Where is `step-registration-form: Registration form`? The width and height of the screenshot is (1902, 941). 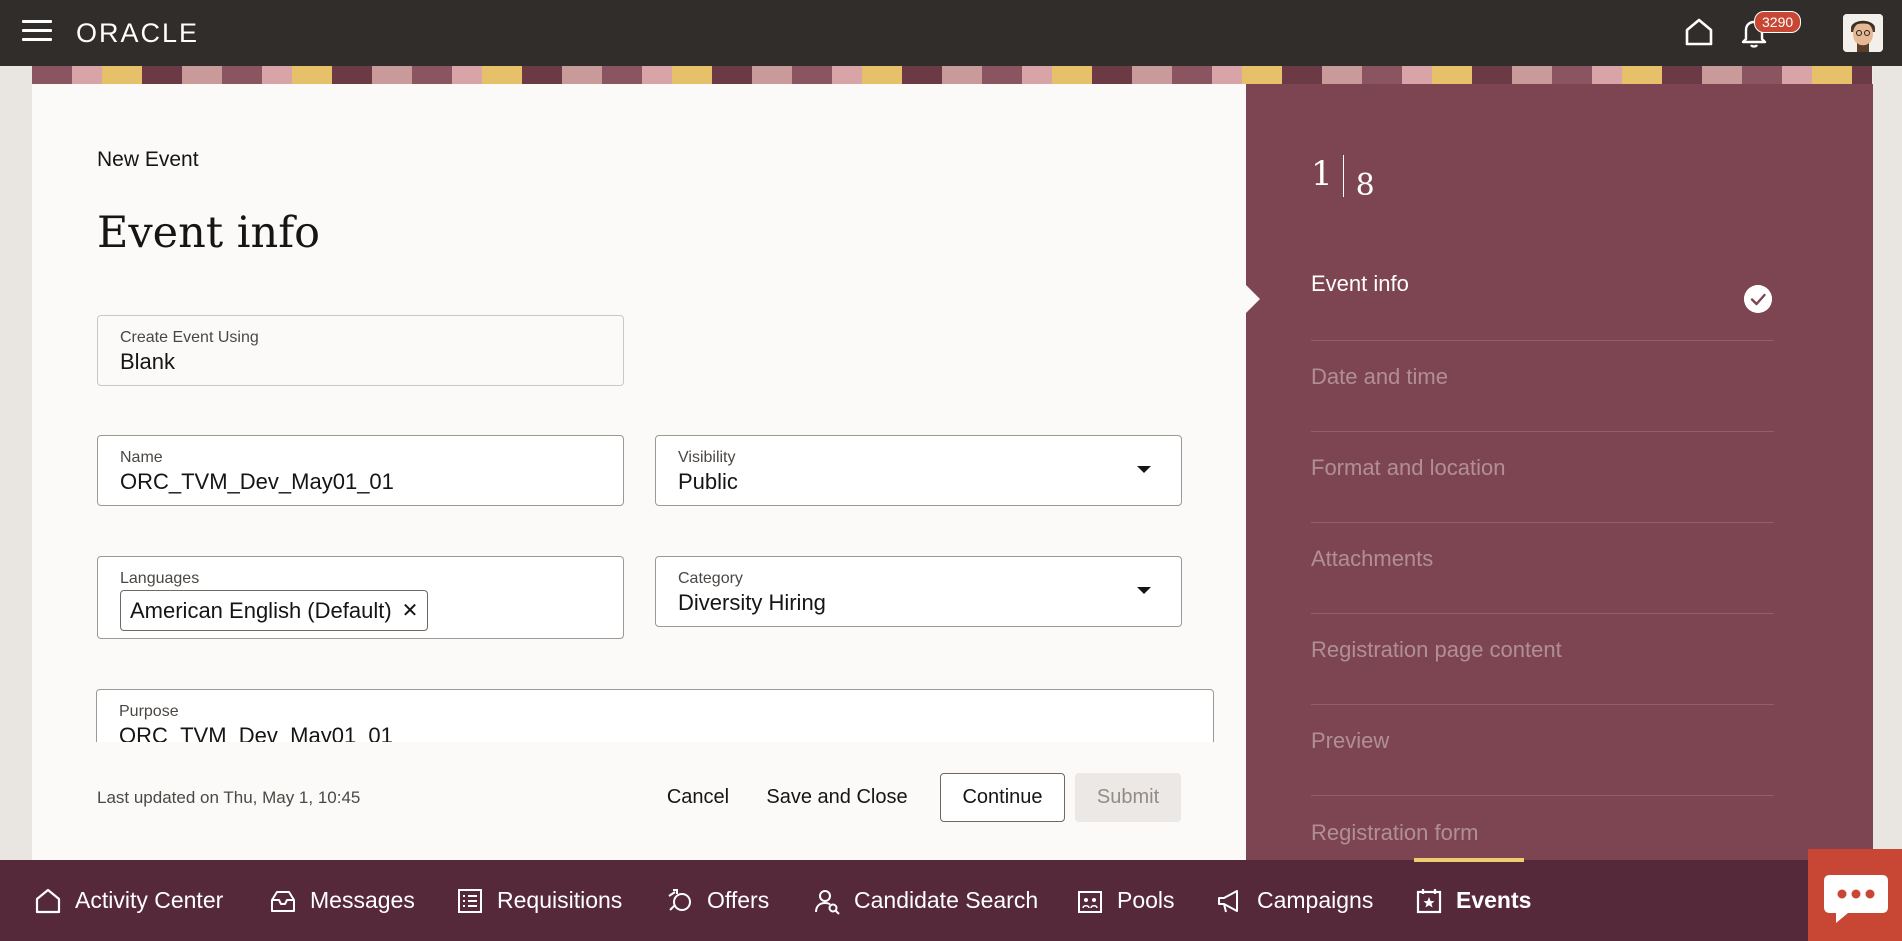 step-registration-form: Registration form is located at coordinates (1542, 828).